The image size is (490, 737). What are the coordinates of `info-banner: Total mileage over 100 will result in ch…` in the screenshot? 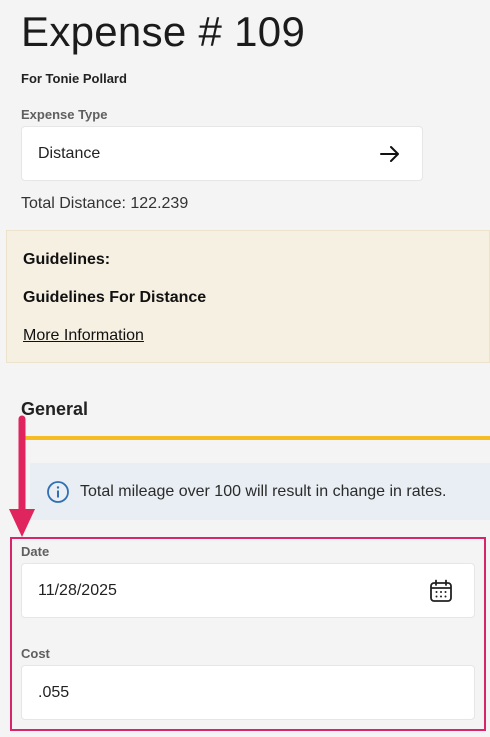 It's located at (260, 491).